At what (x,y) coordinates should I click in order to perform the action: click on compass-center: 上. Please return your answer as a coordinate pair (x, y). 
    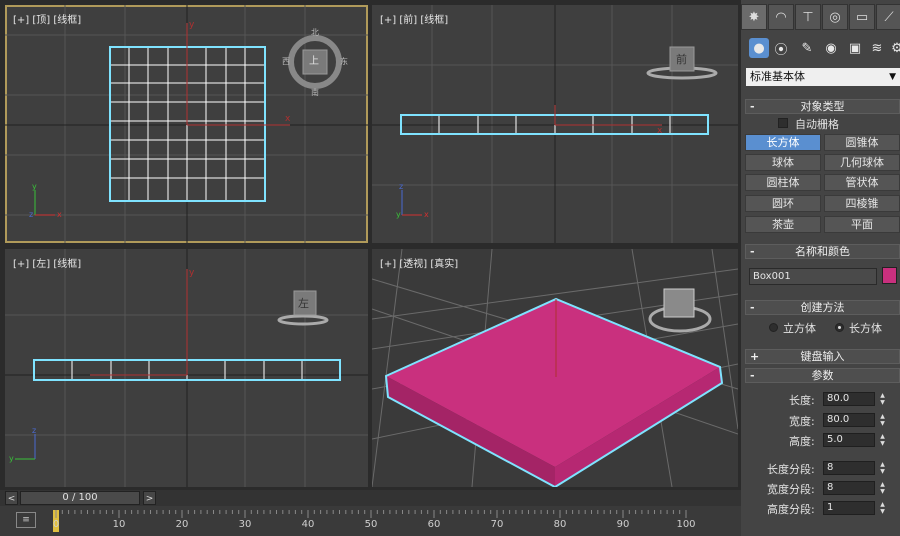
    Looking at the image, I should click on (314, 59).